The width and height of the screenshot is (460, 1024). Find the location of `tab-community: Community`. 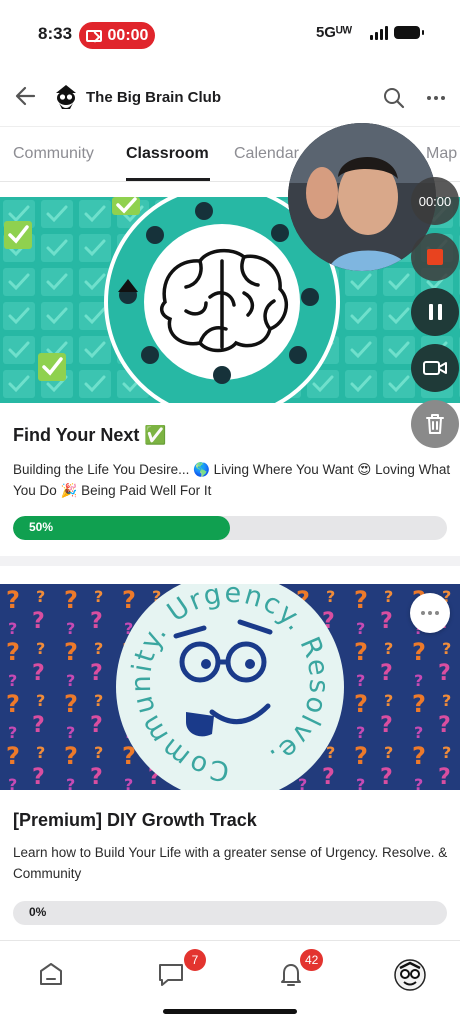

tab-community: Community is located at coordinates (53, 154).